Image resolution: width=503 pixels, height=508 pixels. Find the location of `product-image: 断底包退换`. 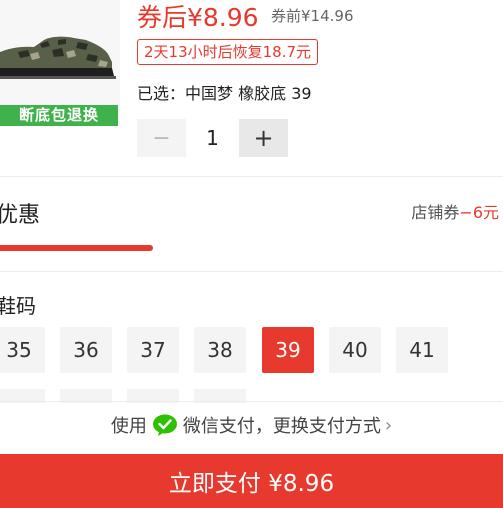

product-image: 断底包退换 is located at coordinates (60, 63).